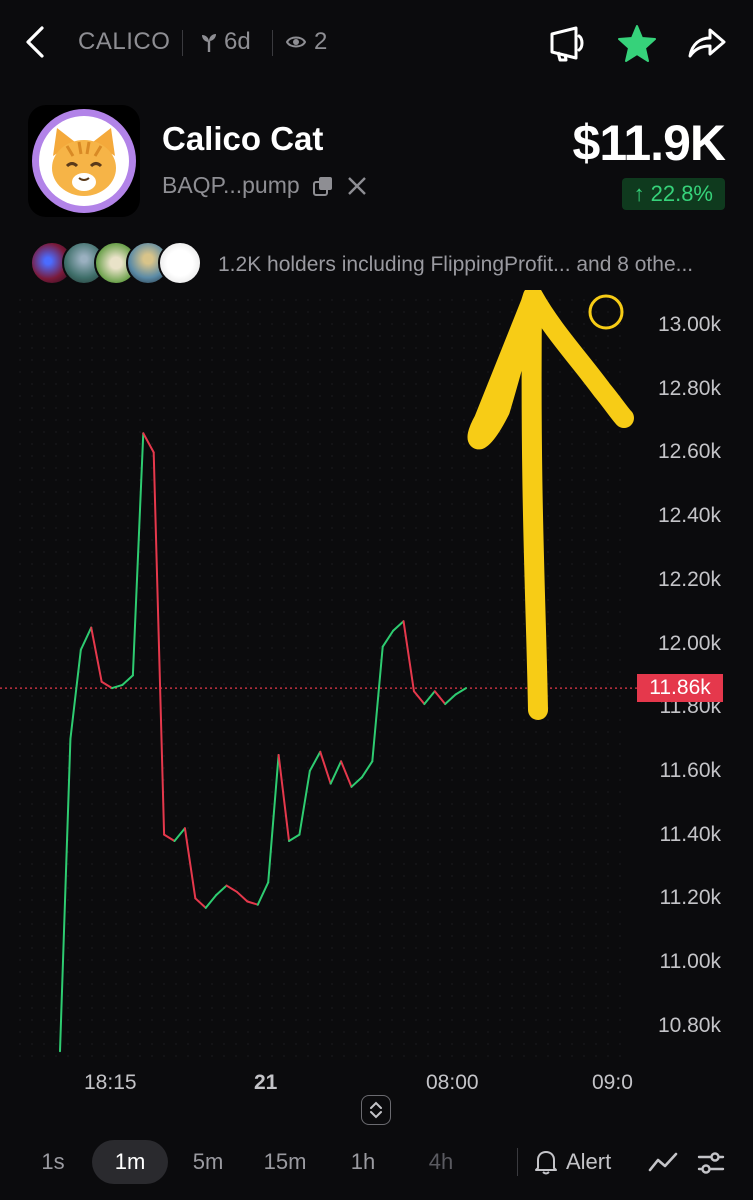 Image resolution: width=753 pixels, height=1200 pixels. What do you see at coordinates (689, 643) in the screenshot?
I see `y-tick-label: 12.00k` at bounding box center [689, 643].